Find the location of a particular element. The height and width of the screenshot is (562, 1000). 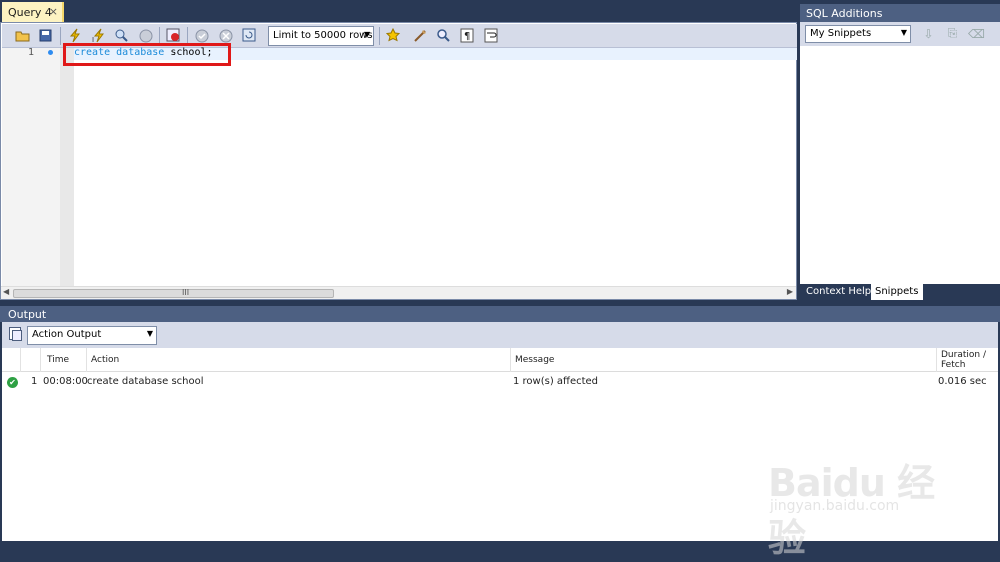

column-header-action: Action is located at coordinates (298, 360).